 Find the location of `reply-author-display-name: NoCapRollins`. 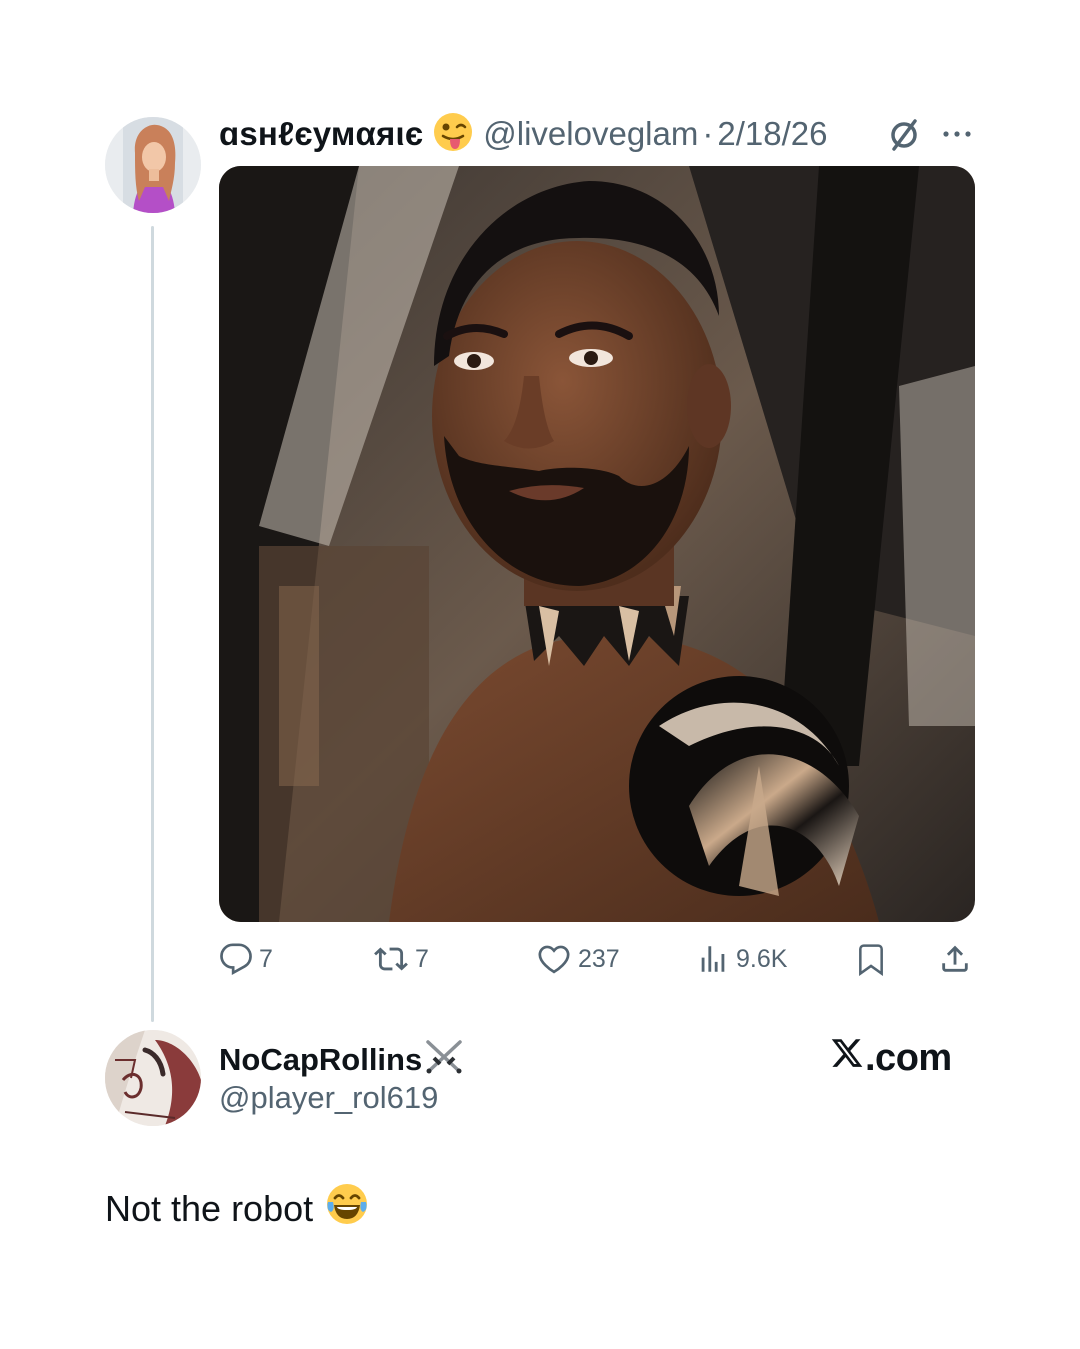

reply-author-display-name: NoCapRollins is located at coordinates (320, 1060).